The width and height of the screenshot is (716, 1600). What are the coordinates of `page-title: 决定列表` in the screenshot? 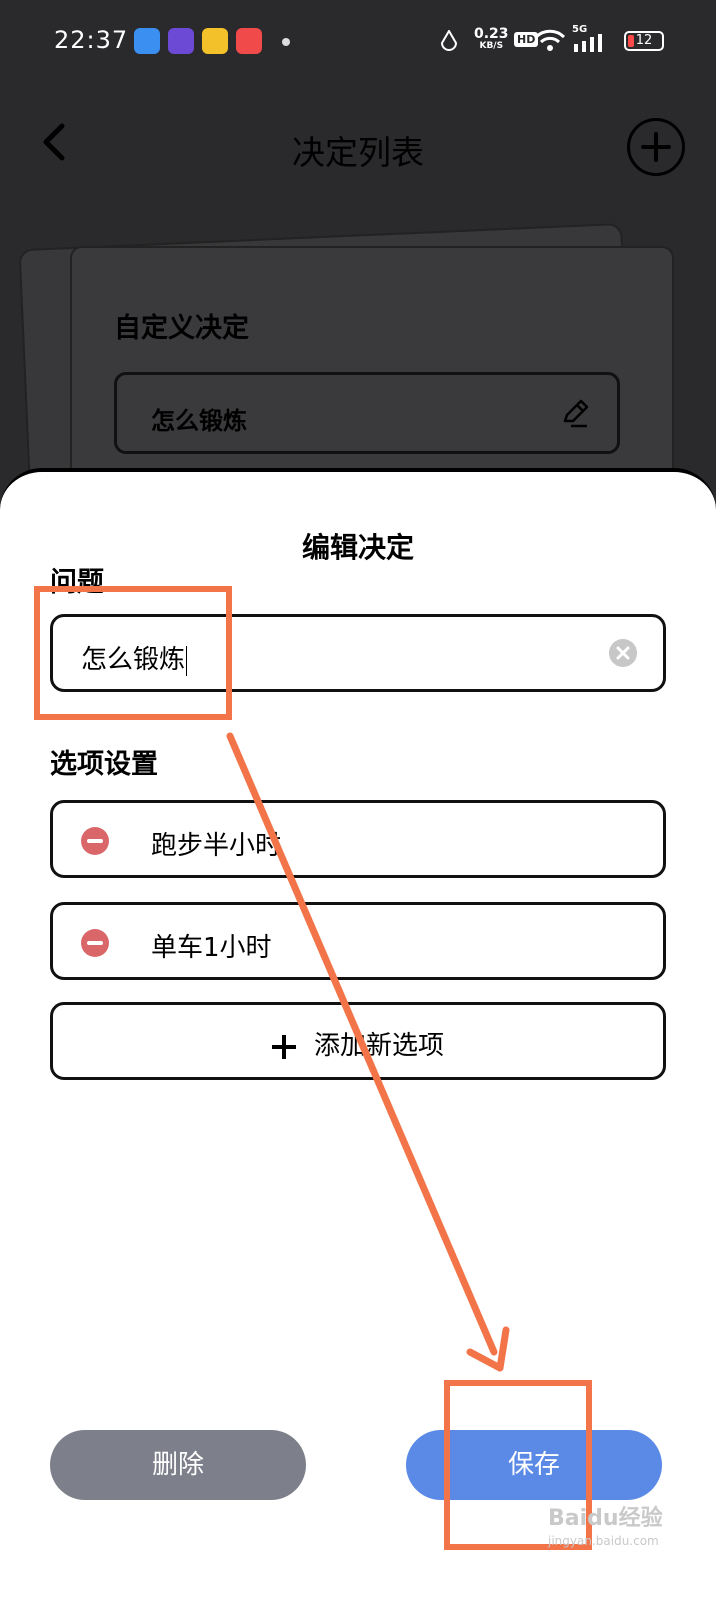 It's located at (358, 152).